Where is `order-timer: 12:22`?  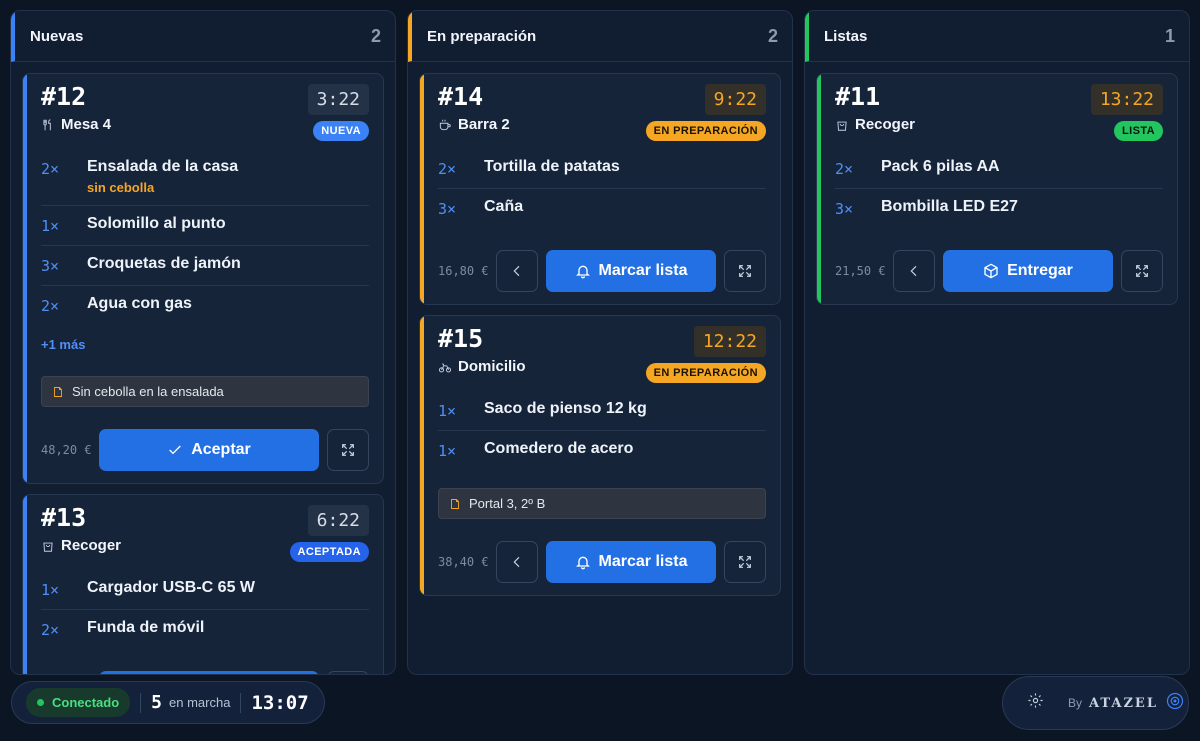 order-timer: 12:22 is located at coordinates (729, 341).